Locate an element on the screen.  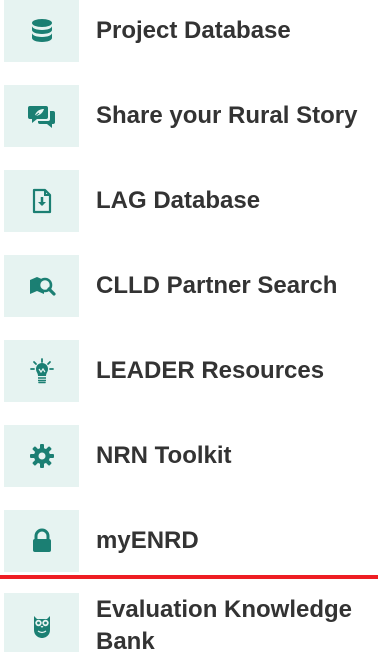
menu-item-leader-resources: LEADER Resources is located at coordinates (189, 371).